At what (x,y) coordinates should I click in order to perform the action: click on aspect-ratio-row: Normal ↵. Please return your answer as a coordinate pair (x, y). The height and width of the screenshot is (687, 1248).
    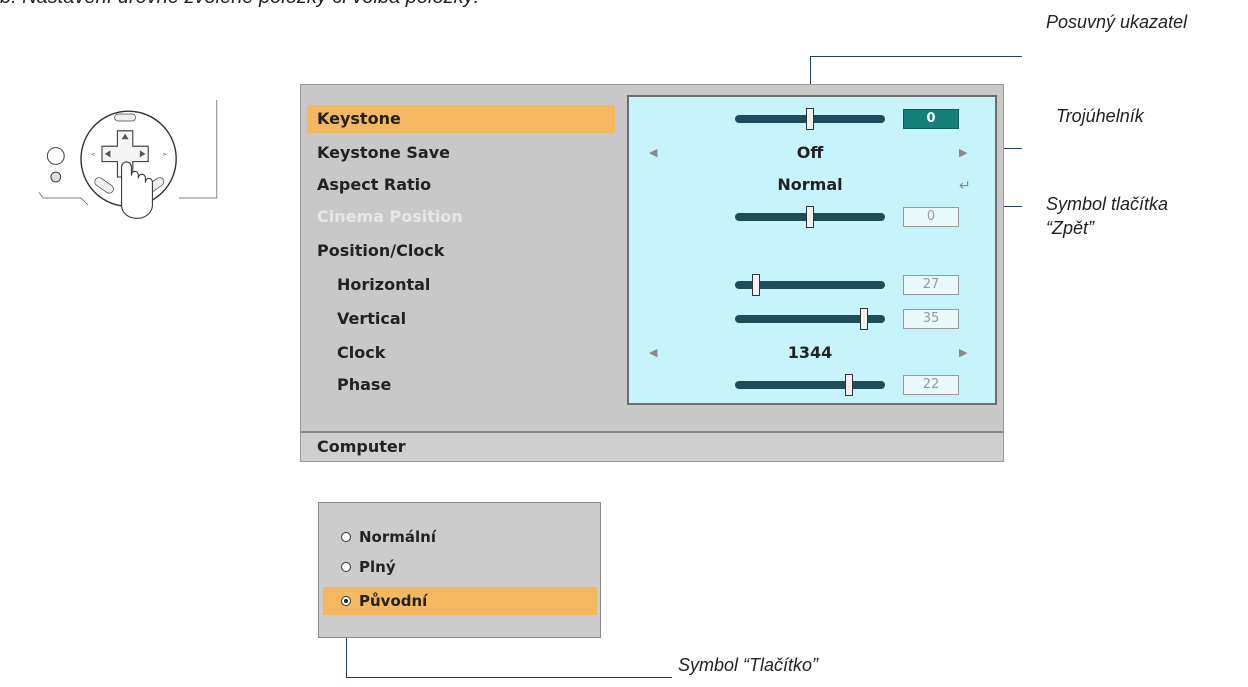
    Looking at the image, I should click on (812, 185).